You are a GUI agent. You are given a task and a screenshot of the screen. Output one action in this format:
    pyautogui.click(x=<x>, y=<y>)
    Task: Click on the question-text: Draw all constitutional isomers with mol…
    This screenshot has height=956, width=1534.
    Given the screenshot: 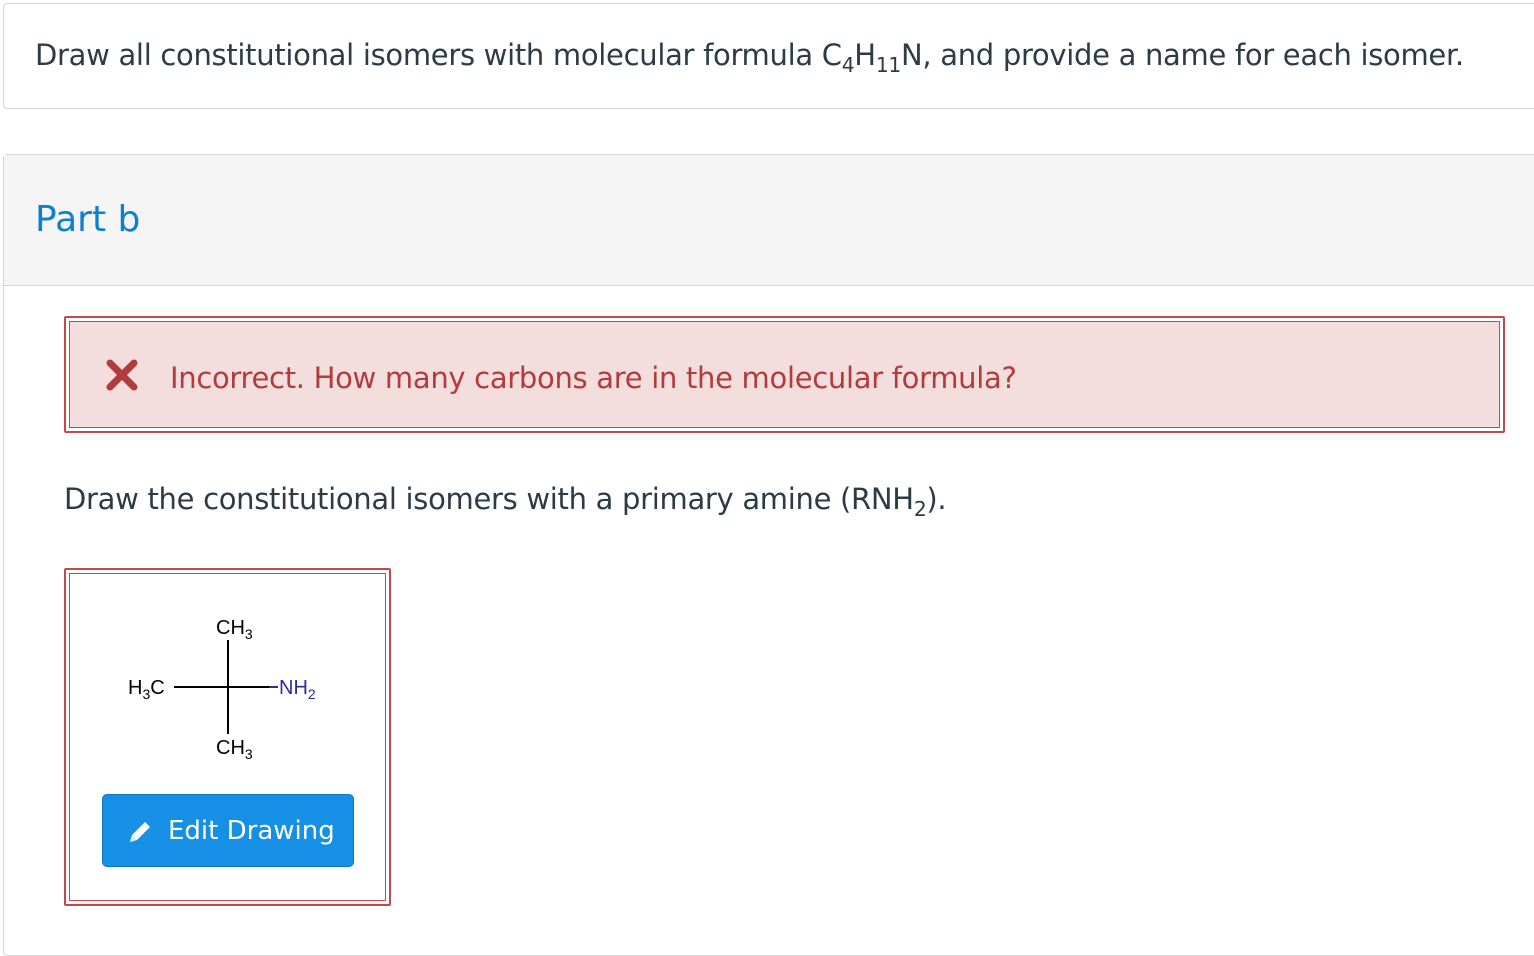 What is the action you would take?
    pyautogui.click(x=749, y=57)
    